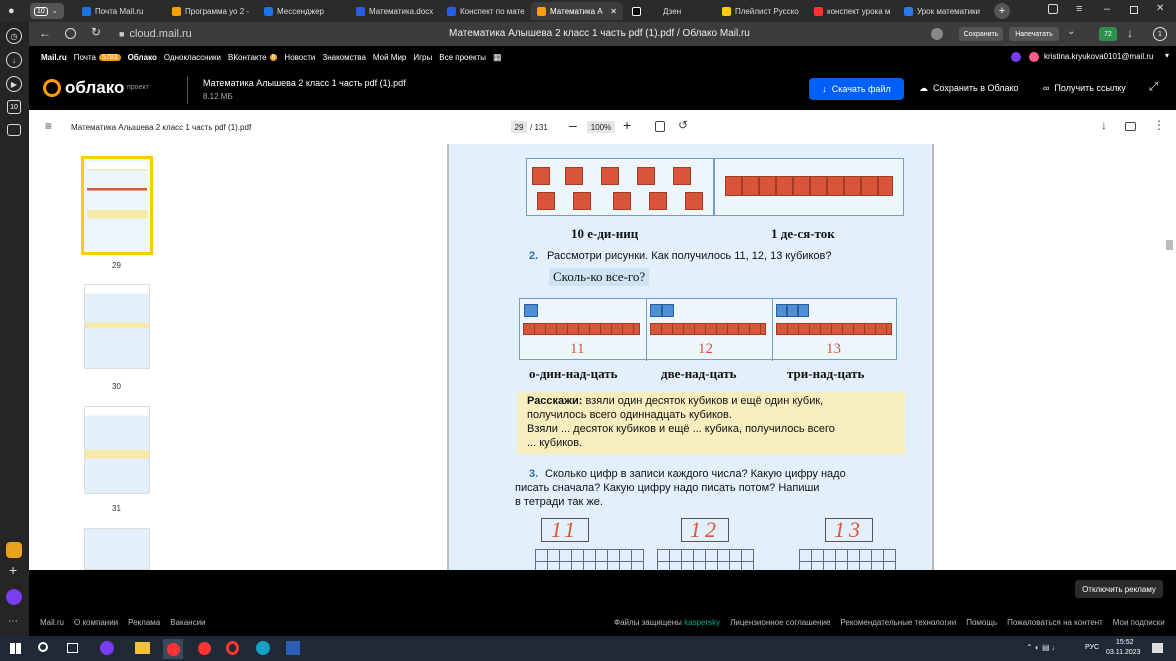  Describe the element at coordinates (187, 622) in the screenshot. I see `footer-link: Вакансии` at that location.